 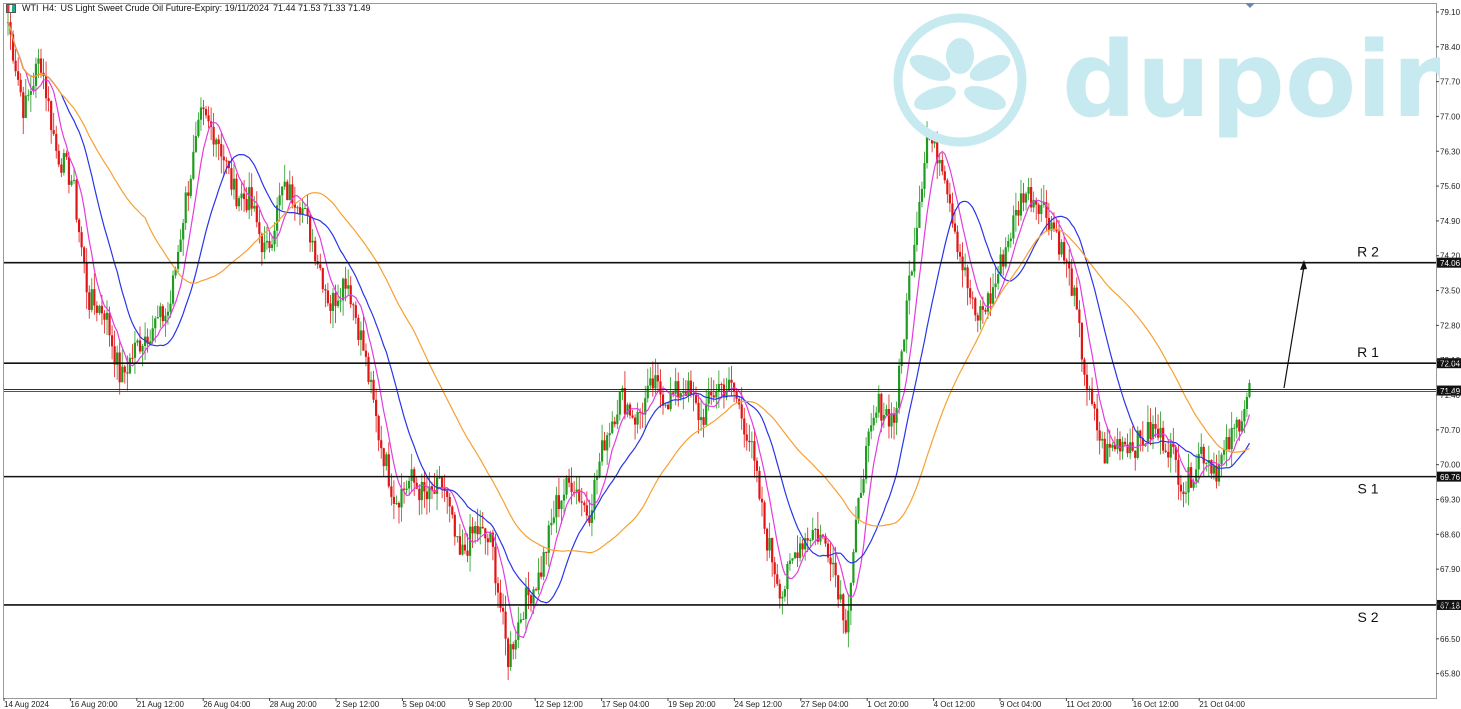 I want to click on header-icon, so click(x=11, y=8).